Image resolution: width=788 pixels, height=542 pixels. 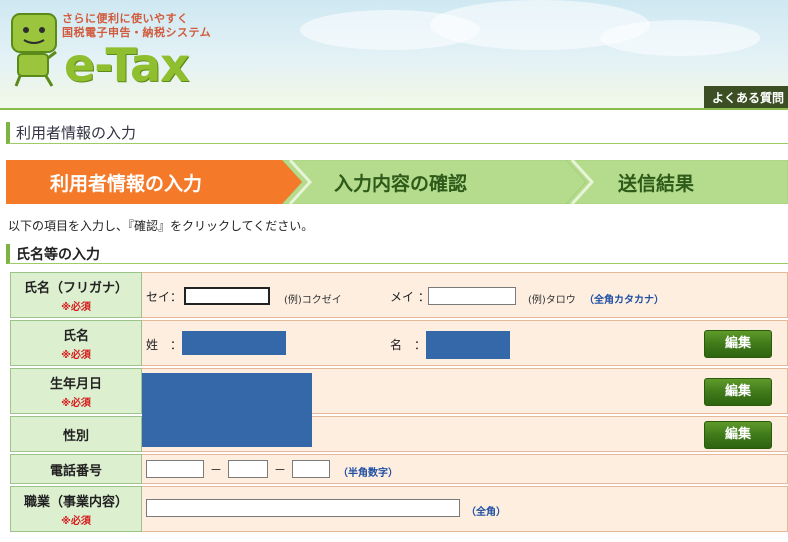 What do you see at coordinates (656, 184) in the screenshot?
I see `step-result: 送信結果` at bounding box center [656, 184].